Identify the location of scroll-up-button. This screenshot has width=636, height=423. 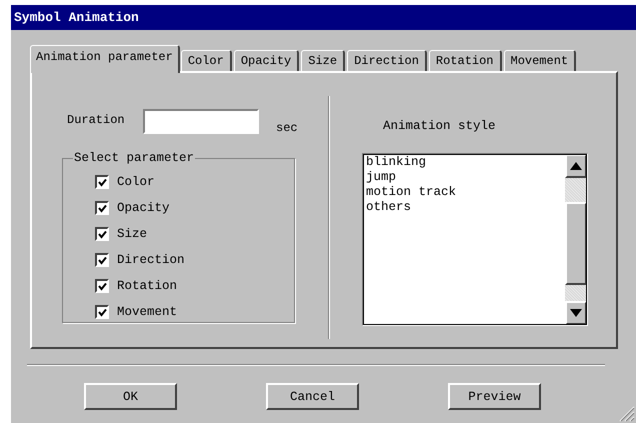
(576, 166).